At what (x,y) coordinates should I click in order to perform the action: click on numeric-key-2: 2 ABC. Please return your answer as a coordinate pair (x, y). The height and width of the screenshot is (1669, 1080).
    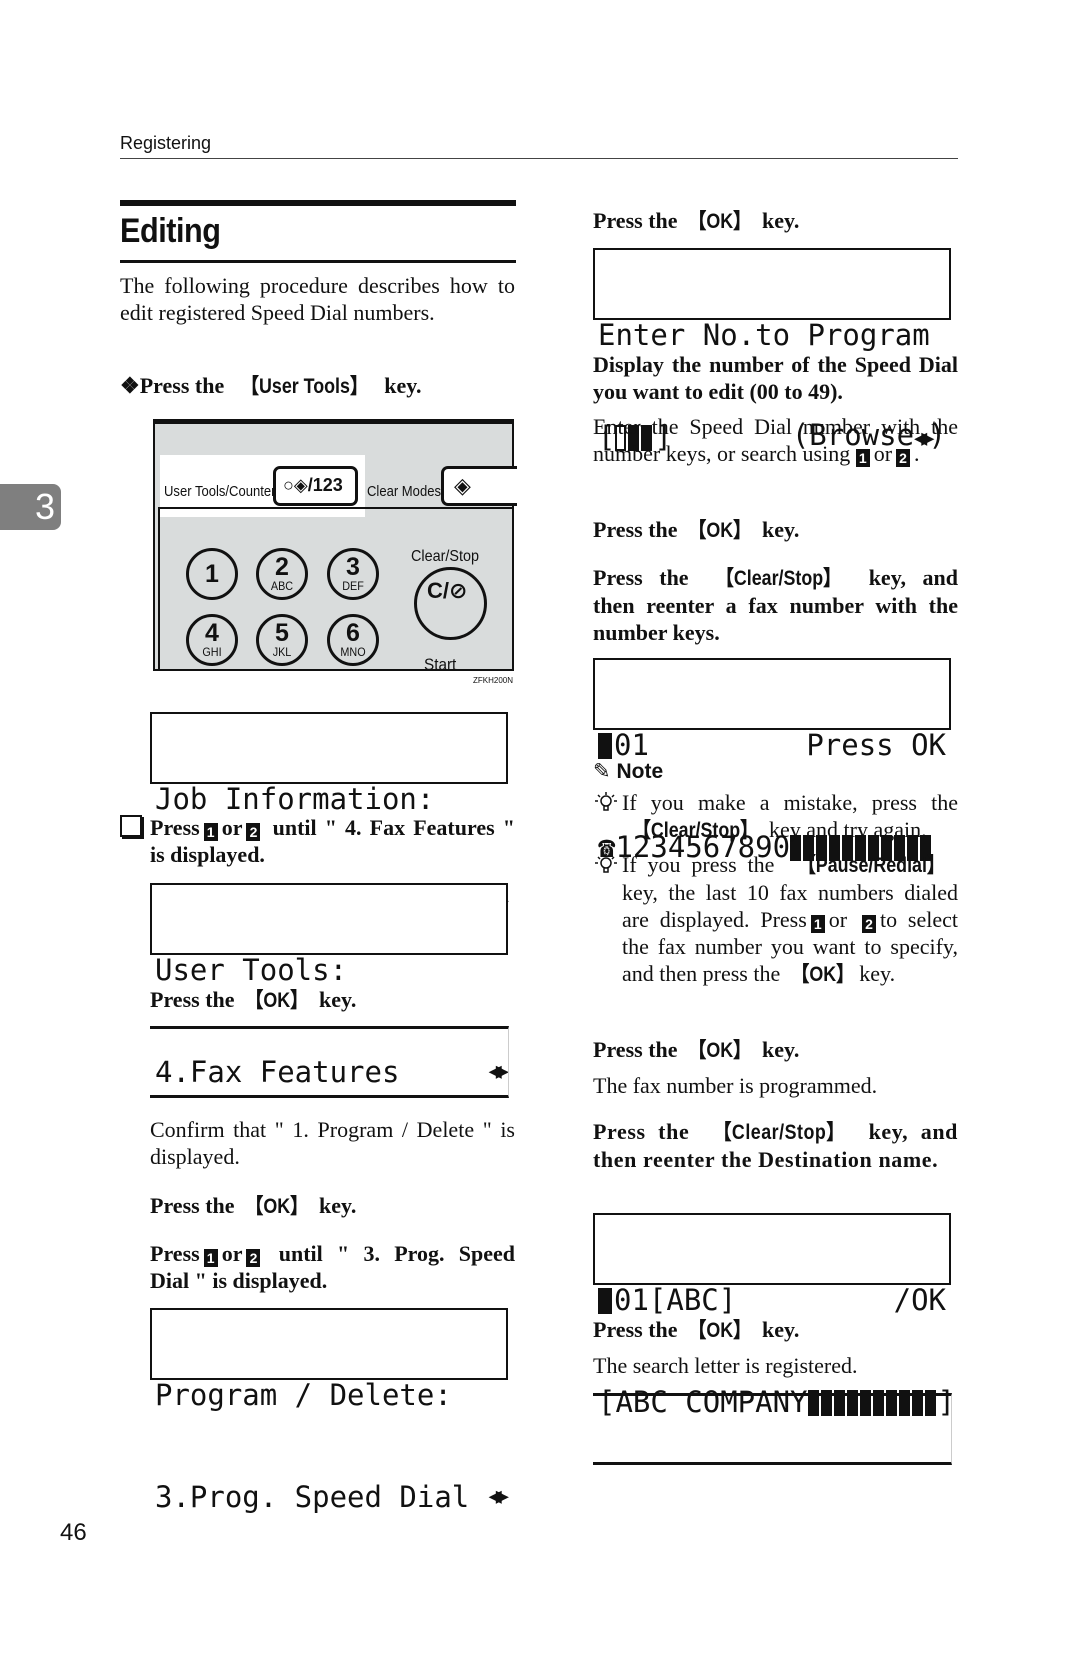
    Looking at the image, I should click on (282, 574).